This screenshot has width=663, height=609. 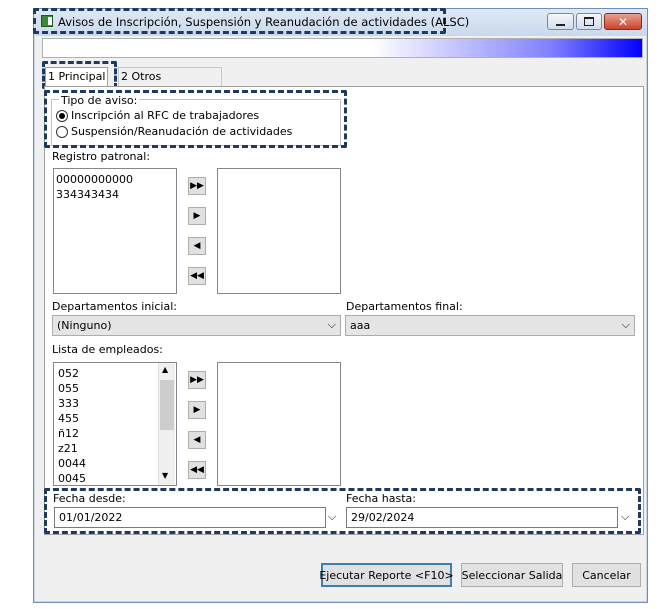 I want to click on list-item: 0045, so click(x=115, y=478).